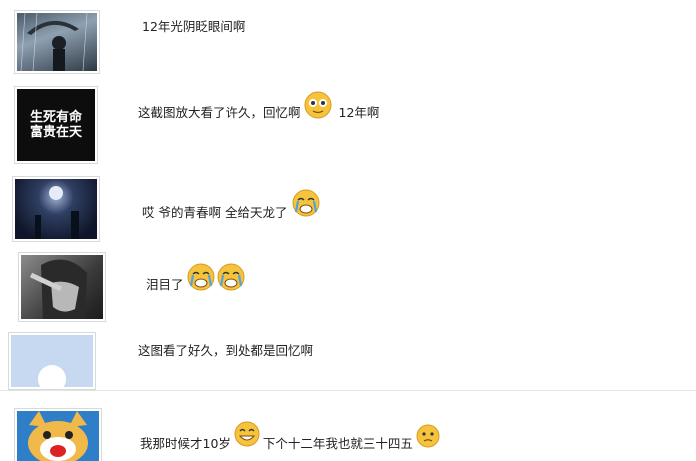 The height and width of the screenshot is (461, 696). Describe the element at coordinates (348, 360) in the screenshot. I see `comment-row-5: 这图看了好久，到处都是回忆啊` at that location.